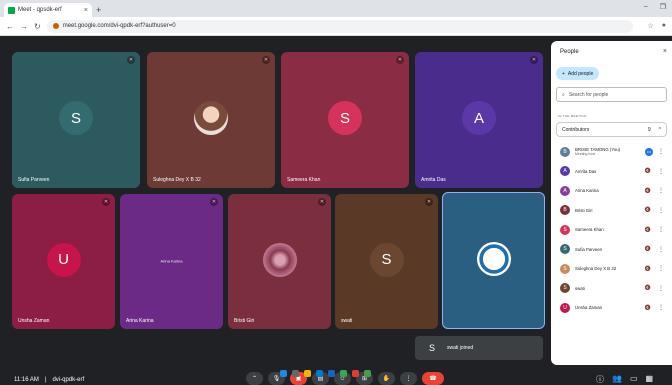 The image size is (672, 385). What do you see at coordinates (612, 211) in the screenshot?
I see `people-list-item: B Bristi Giri 🔇 ⋮` at bounding box center [612, 211].